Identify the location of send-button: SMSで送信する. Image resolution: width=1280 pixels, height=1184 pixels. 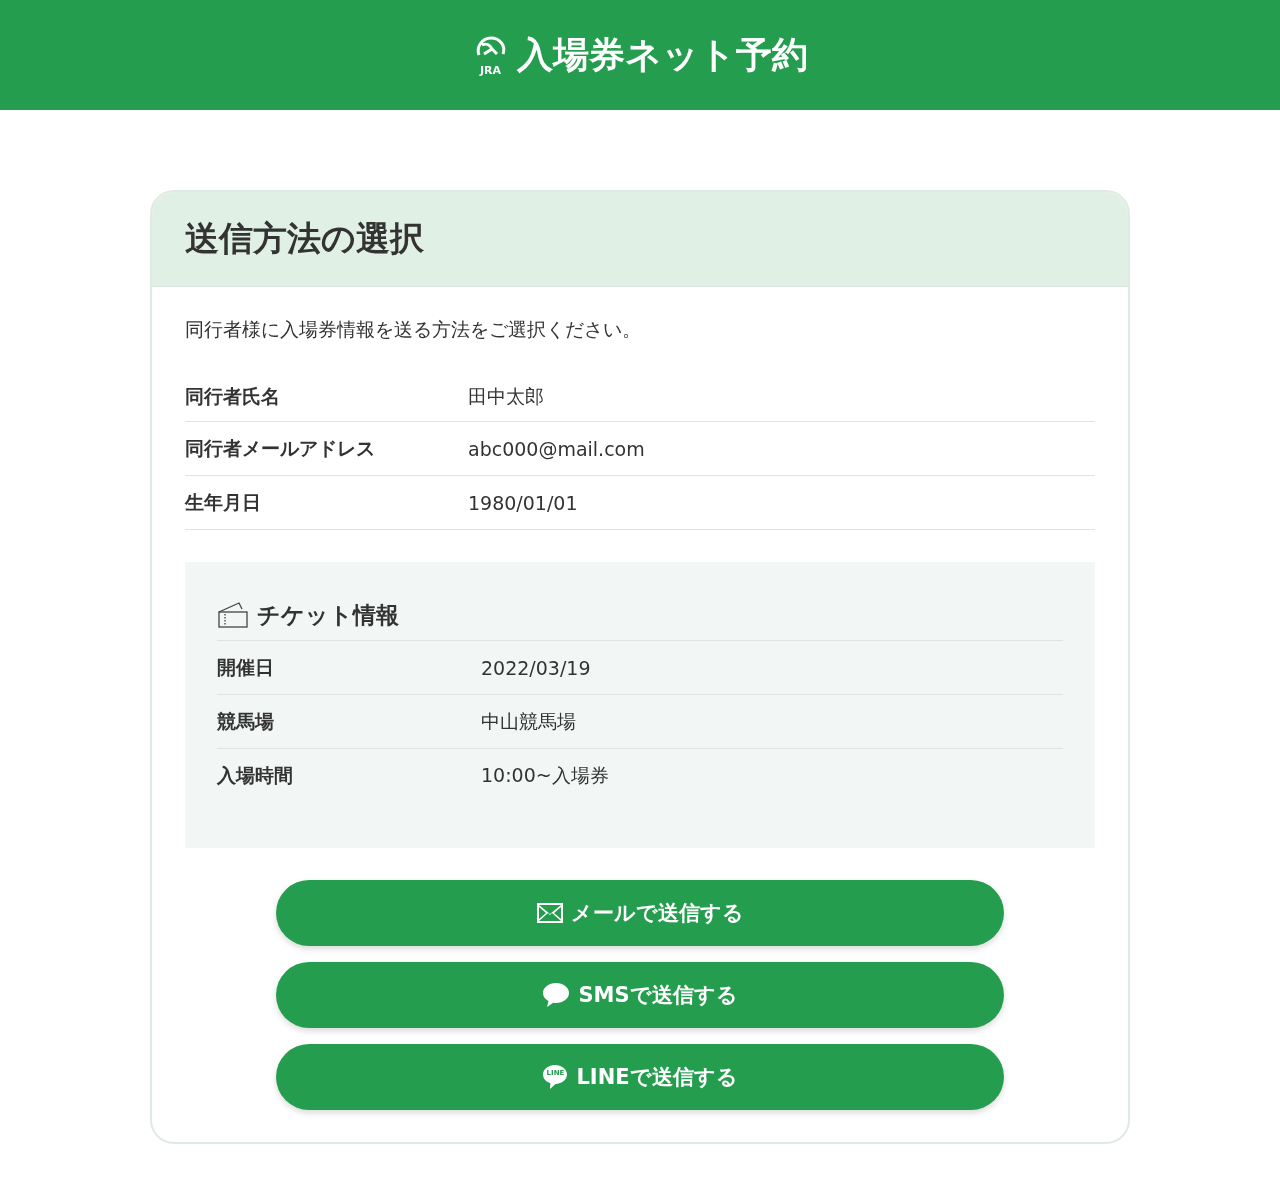
(640, 995).